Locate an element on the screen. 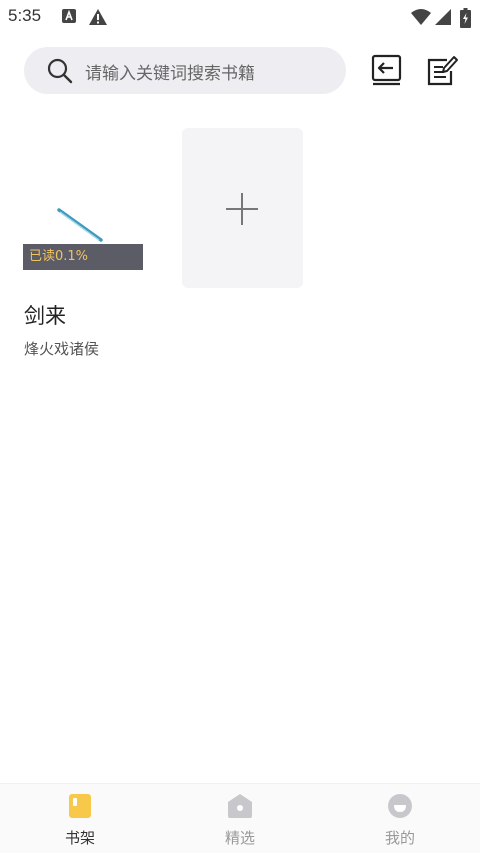 Image resolution: width=480 pixels, height=853 pixels. nav-item-featured: 精选 is located at coordinates (240, 818).